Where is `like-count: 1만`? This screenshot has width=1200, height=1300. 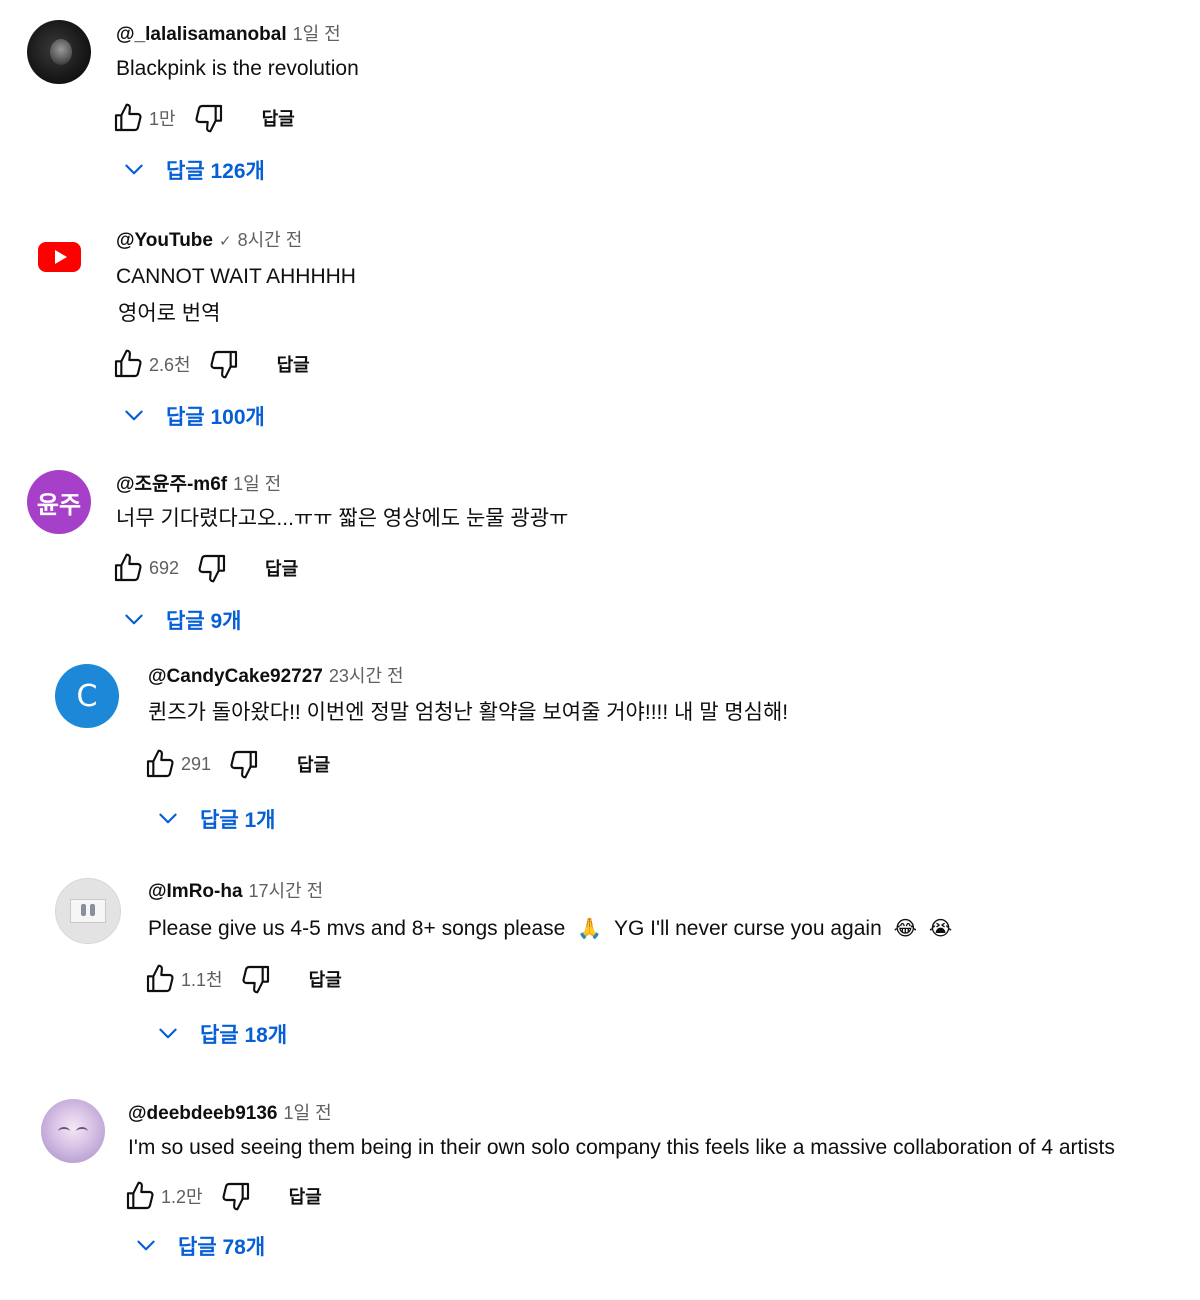 like-count: 1만 is located at coordinates (162, 119).